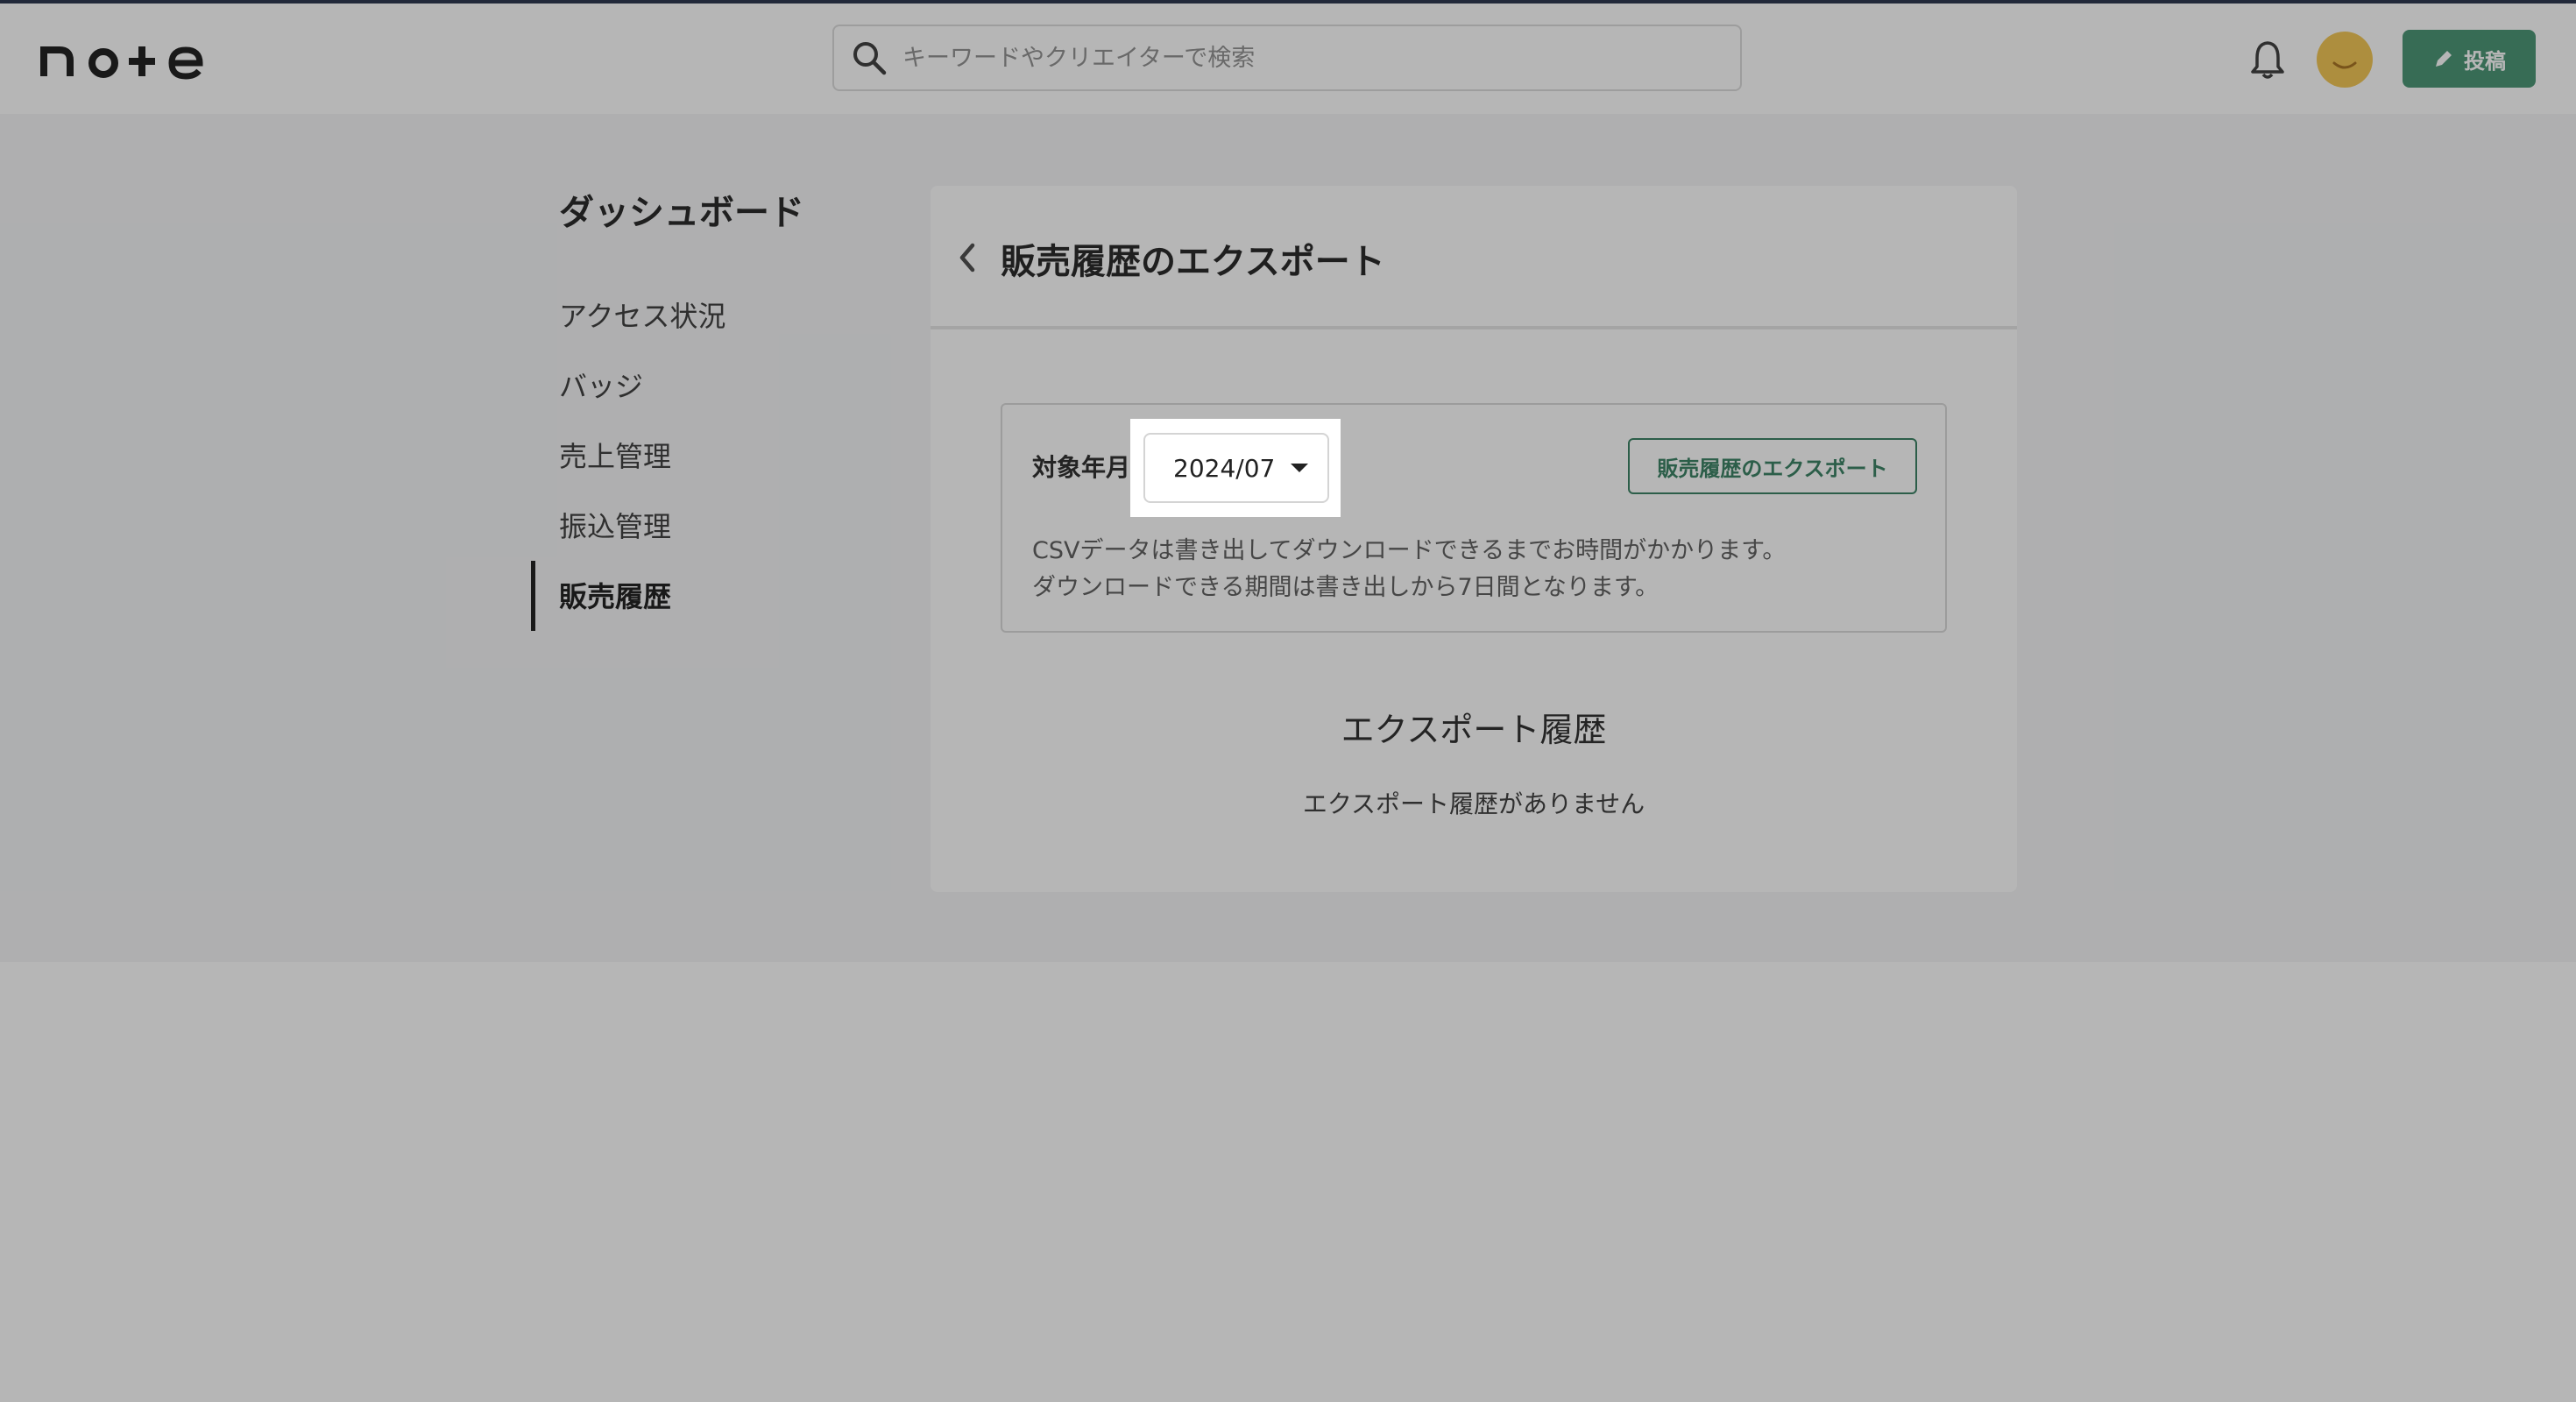  Describe the element at coordinates (1224, 468) in the screenshot. I see `month-select-value: 2024/07` at that location.